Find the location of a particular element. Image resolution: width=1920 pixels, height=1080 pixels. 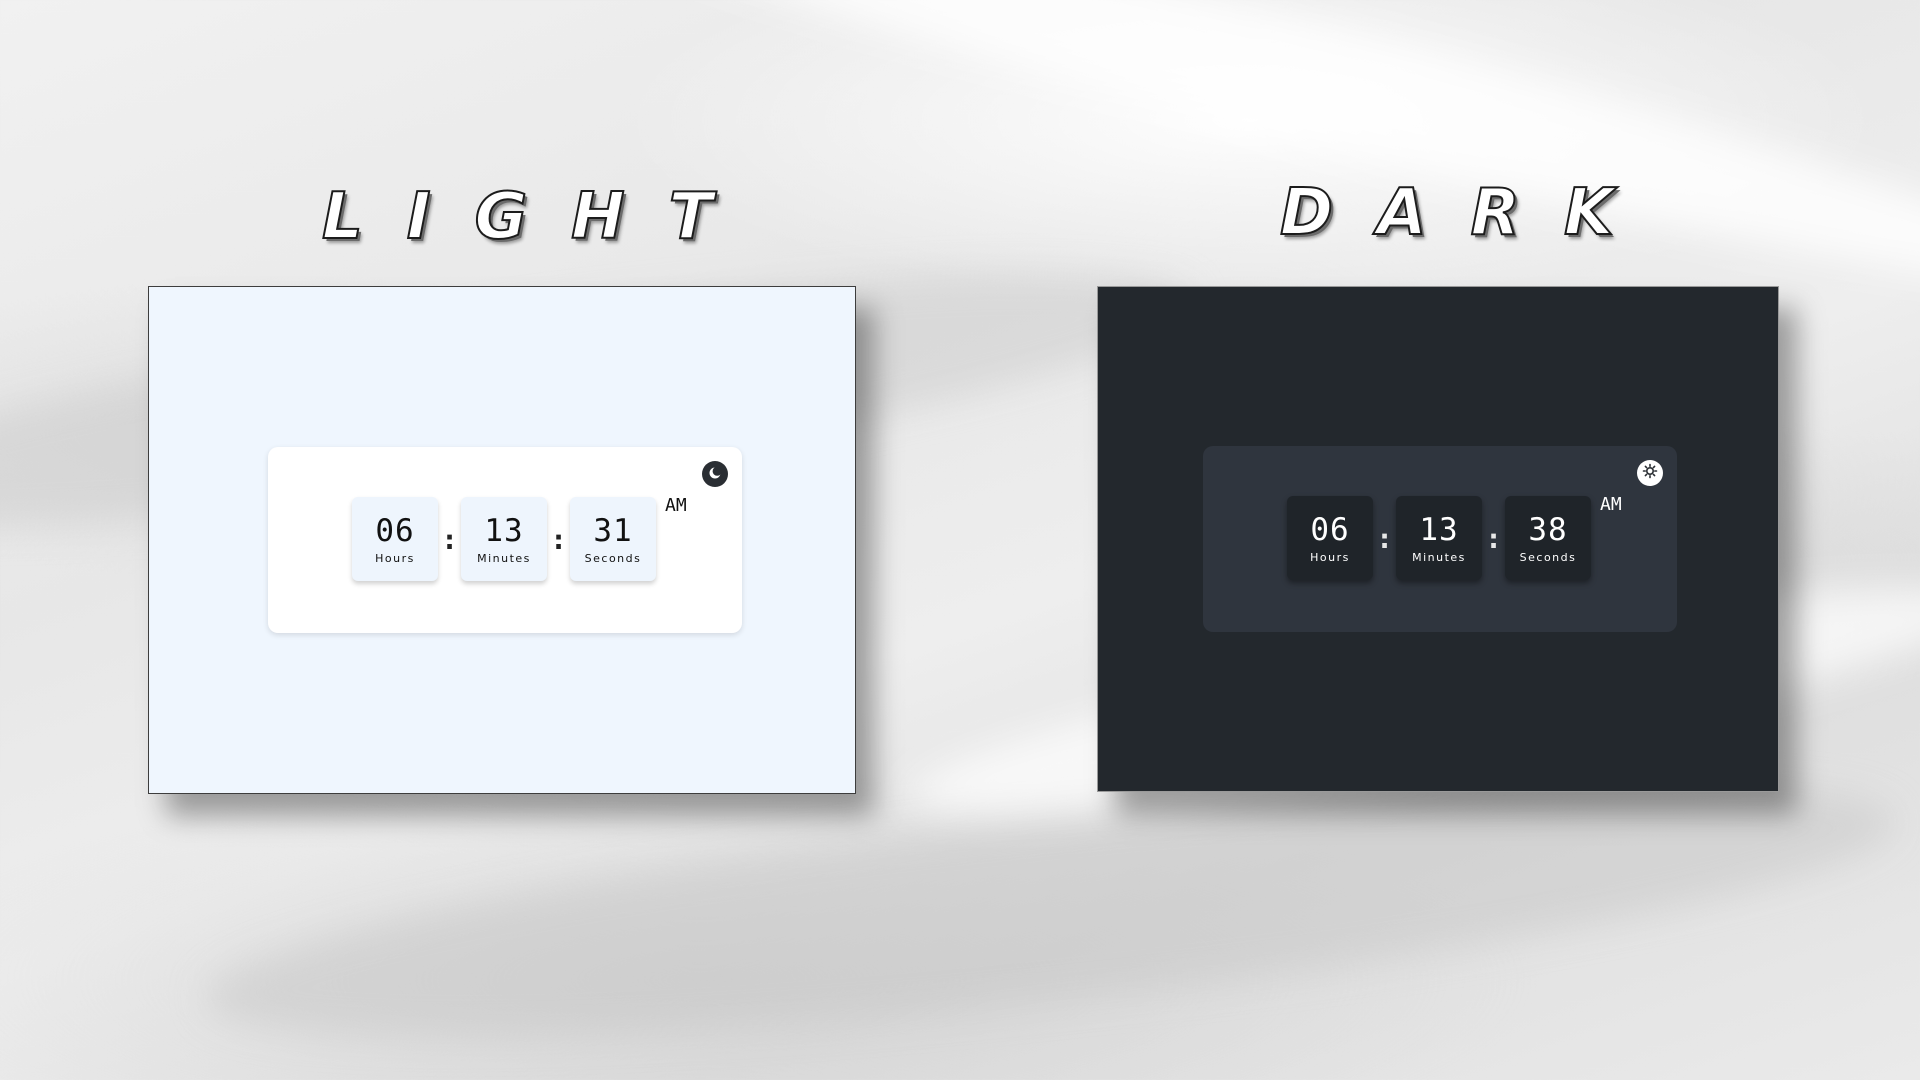

moon-icon is located at coordinates (715, 474).